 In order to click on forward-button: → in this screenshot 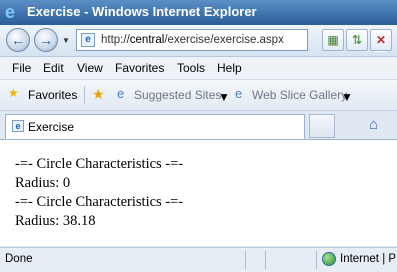, I will do `click(46, 40)`.